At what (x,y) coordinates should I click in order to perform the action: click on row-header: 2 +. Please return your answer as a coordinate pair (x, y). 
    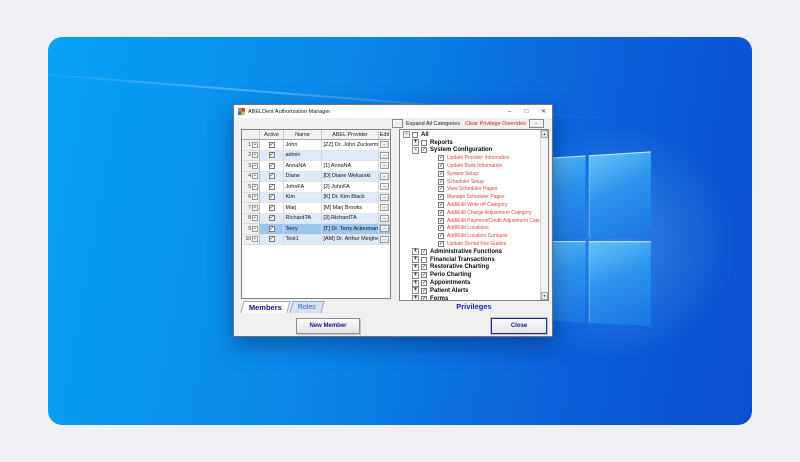
    Looking at the image, I should click on (251, 155).